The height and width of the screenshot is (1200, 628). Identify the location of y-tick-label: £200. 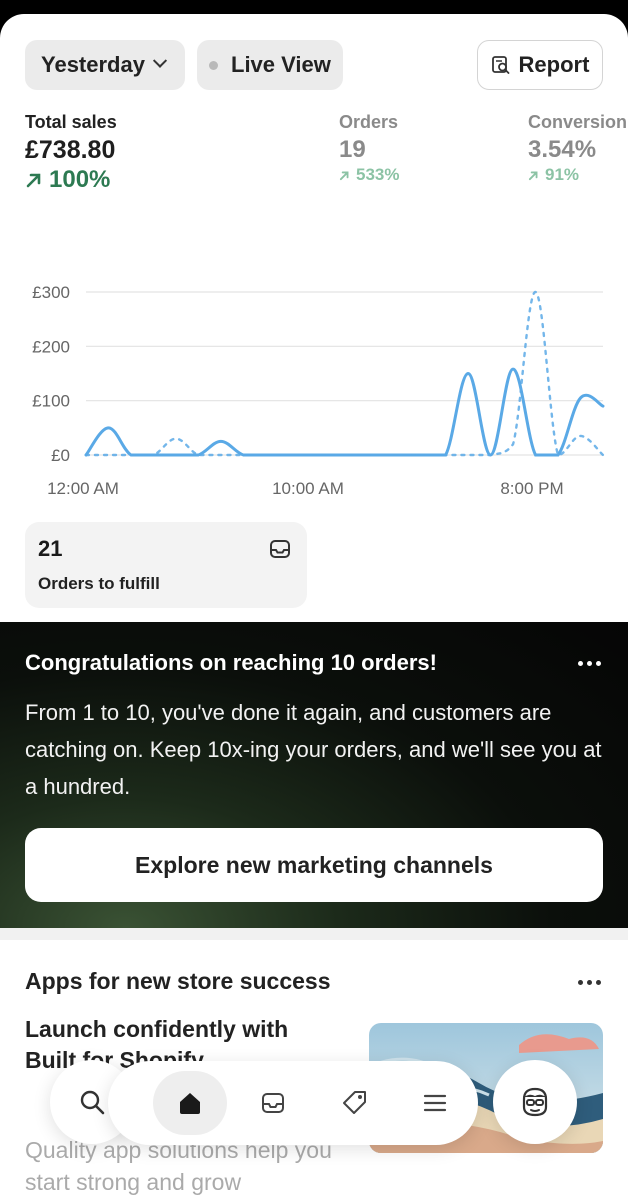
(51, 346).